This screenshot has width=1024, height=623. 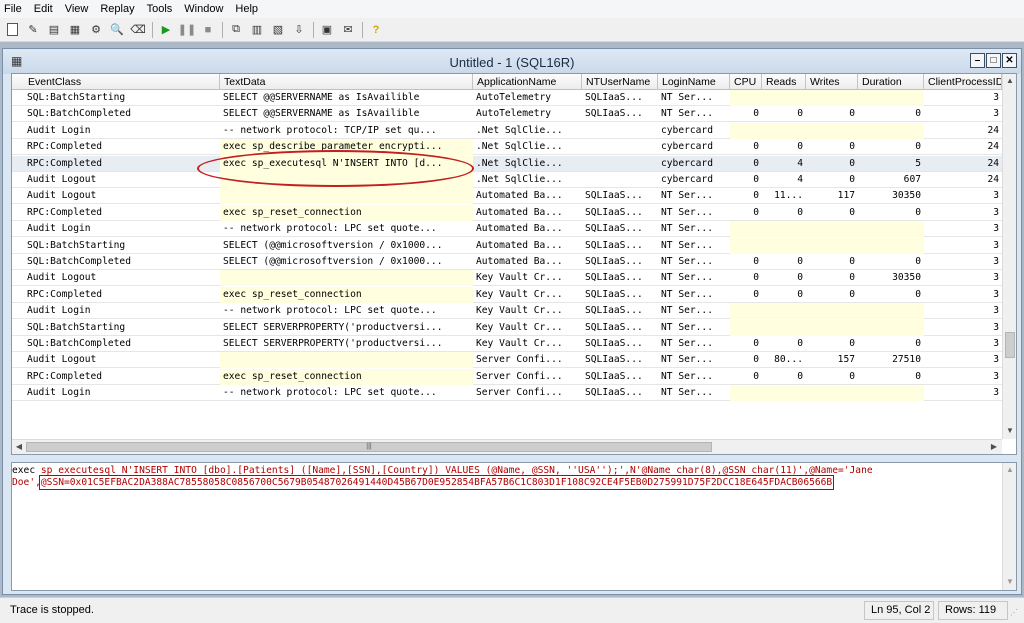 What do you see at coordinates (376, 30) in the screenshot?
I see `help-icon: ?` at bounding box center [376, 30].